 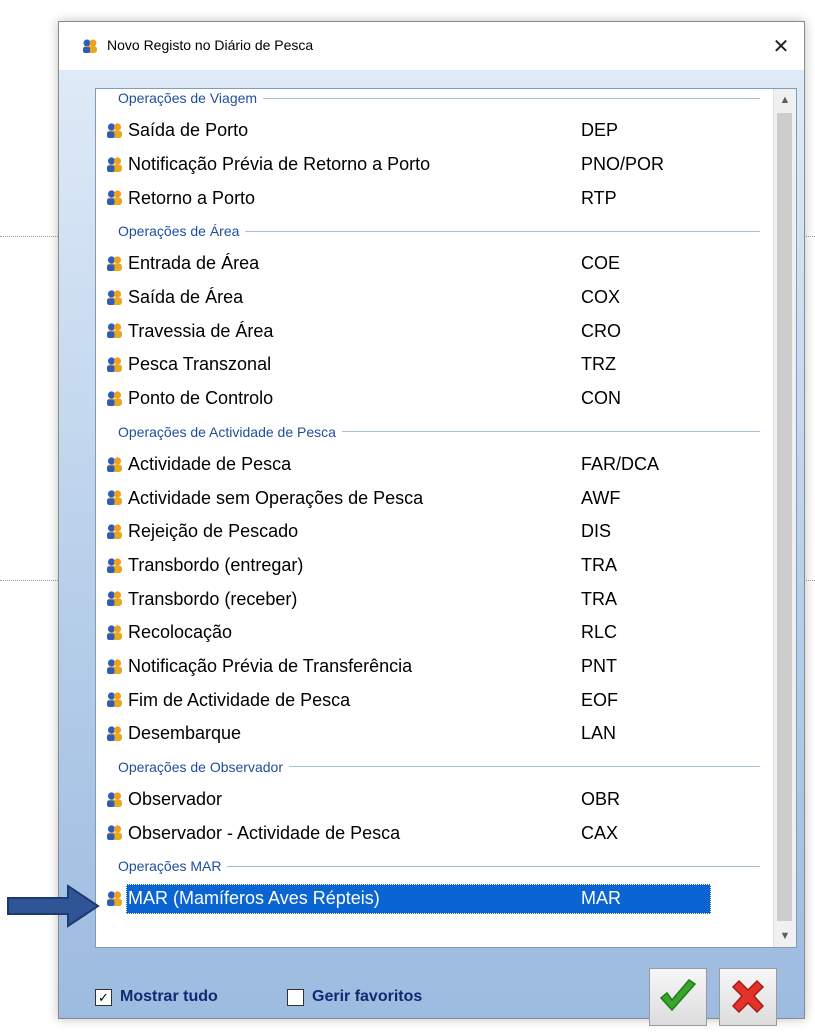 What do you see at coordinates (431, 264) in the screenshot?
I see `list-item: Entrada de Área COE` at bounding box center [431, 264].